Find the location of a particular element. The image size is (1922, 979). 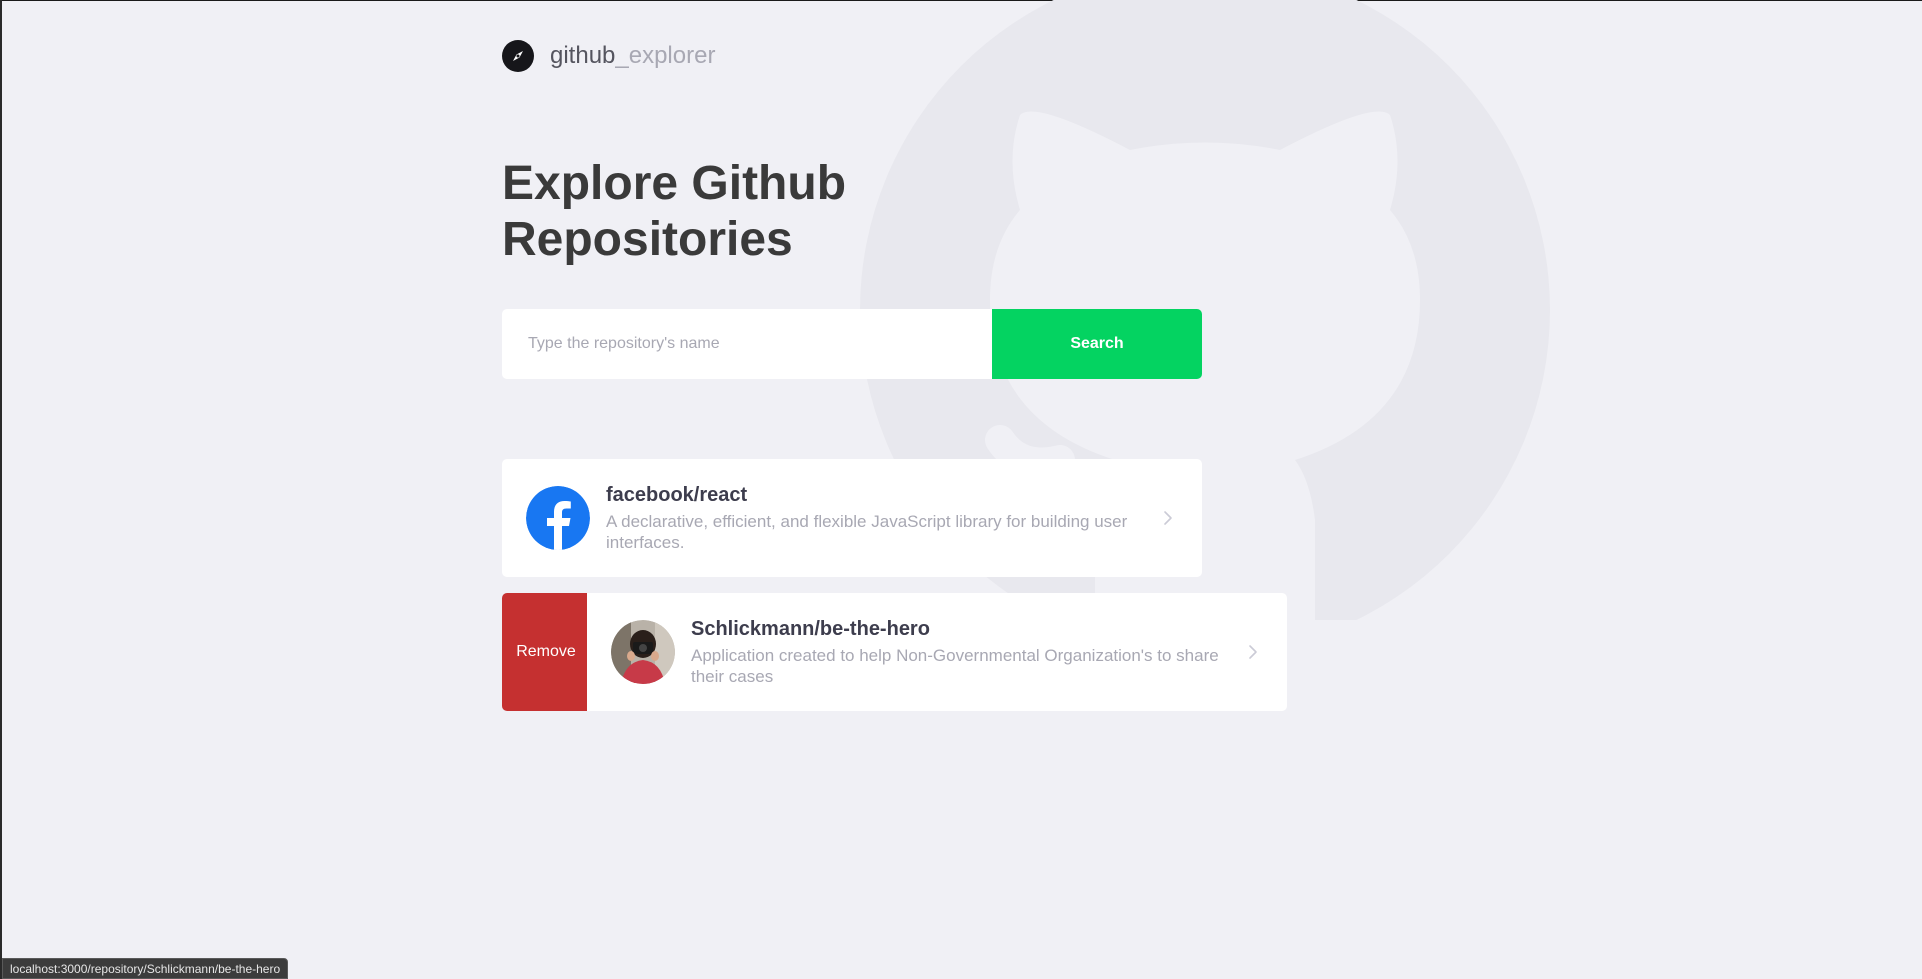

logo-sub-text: _explorer is located at coordinates (665, 55).